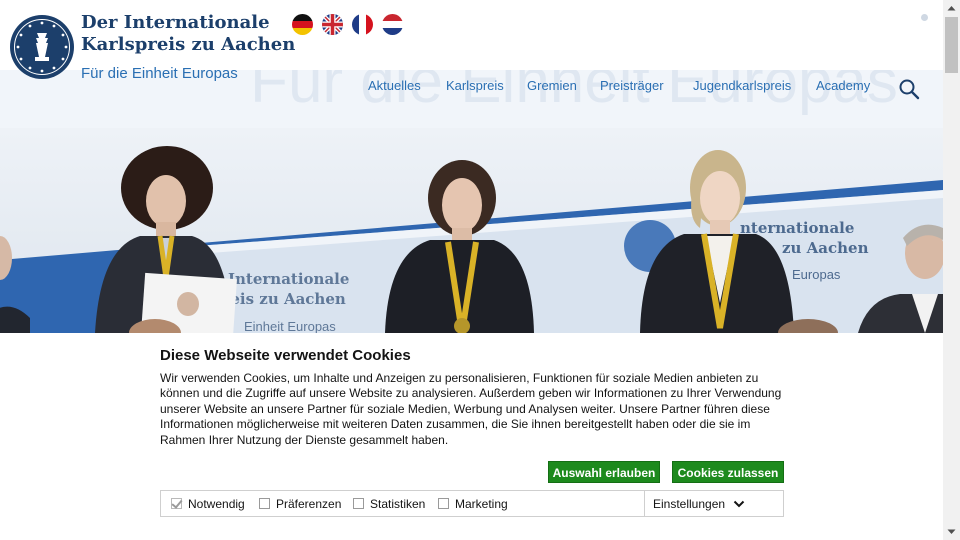 This screenshot has width=960, height=540. I want to click on category-necessary: Notwendig, so click(208, 503).